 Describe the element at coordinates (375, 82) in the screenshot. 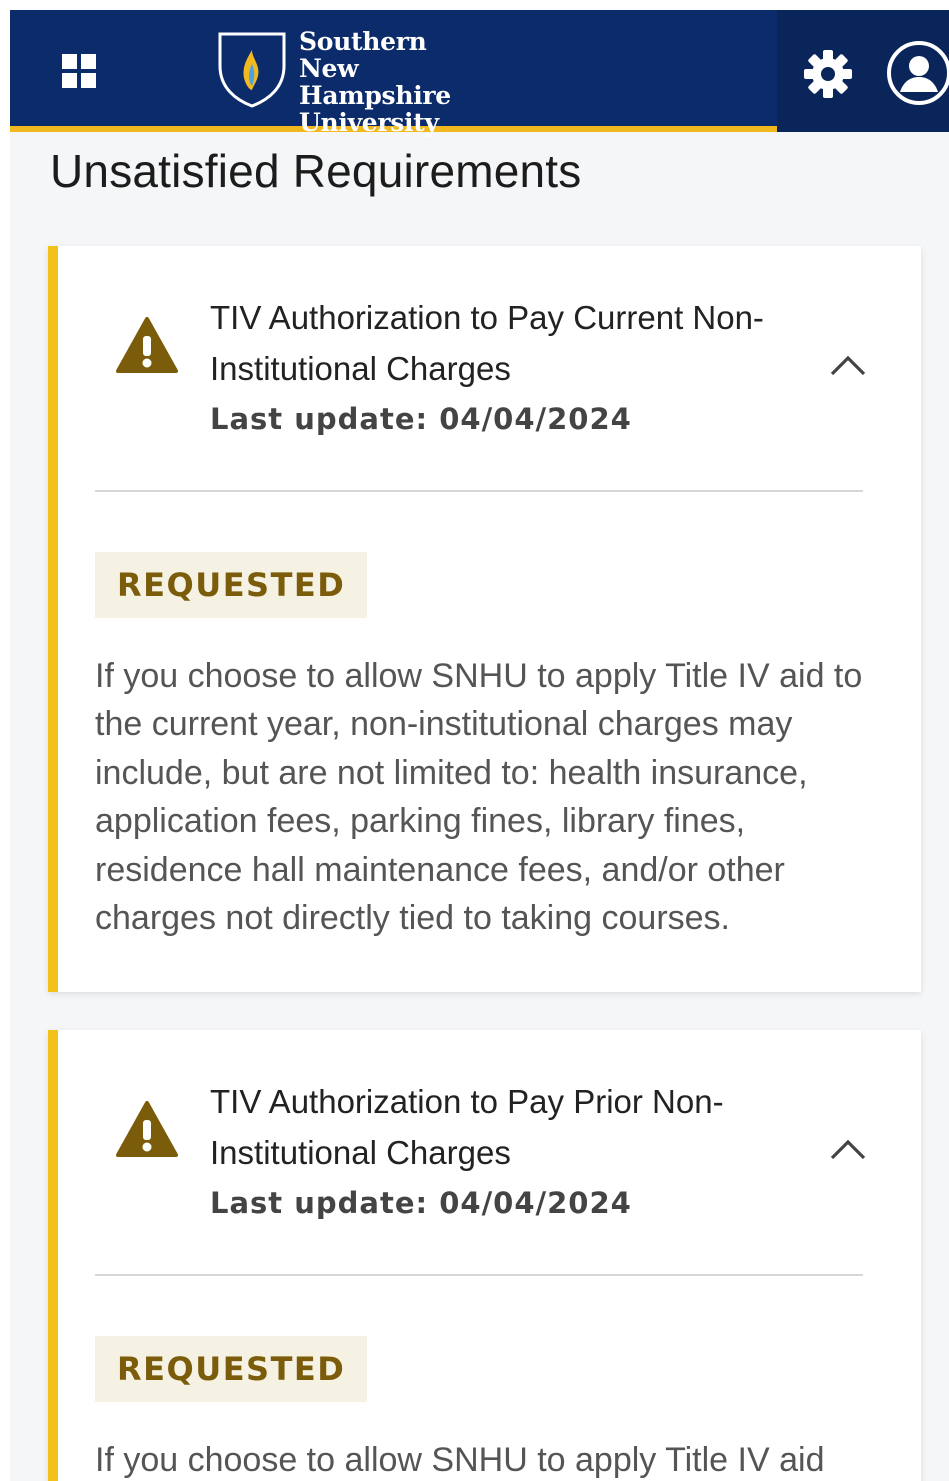

I see `logo-line-2: New Hampshire` at that location.